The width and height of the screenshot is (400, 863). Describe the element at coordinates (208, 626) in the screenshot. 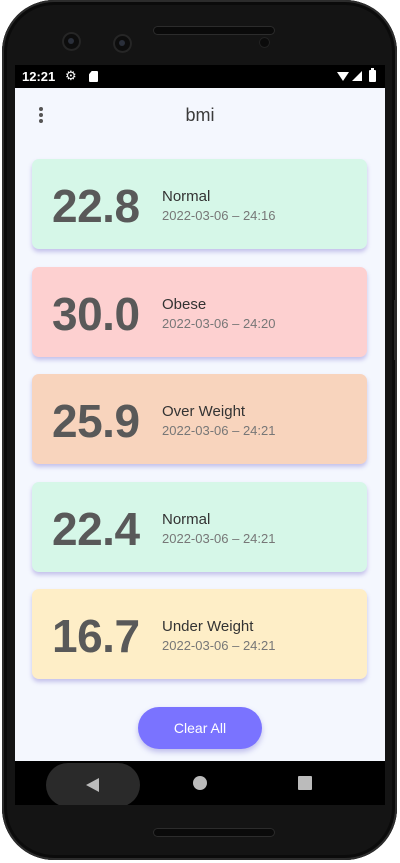

I see `bmi-status: Under Weight` at that location.